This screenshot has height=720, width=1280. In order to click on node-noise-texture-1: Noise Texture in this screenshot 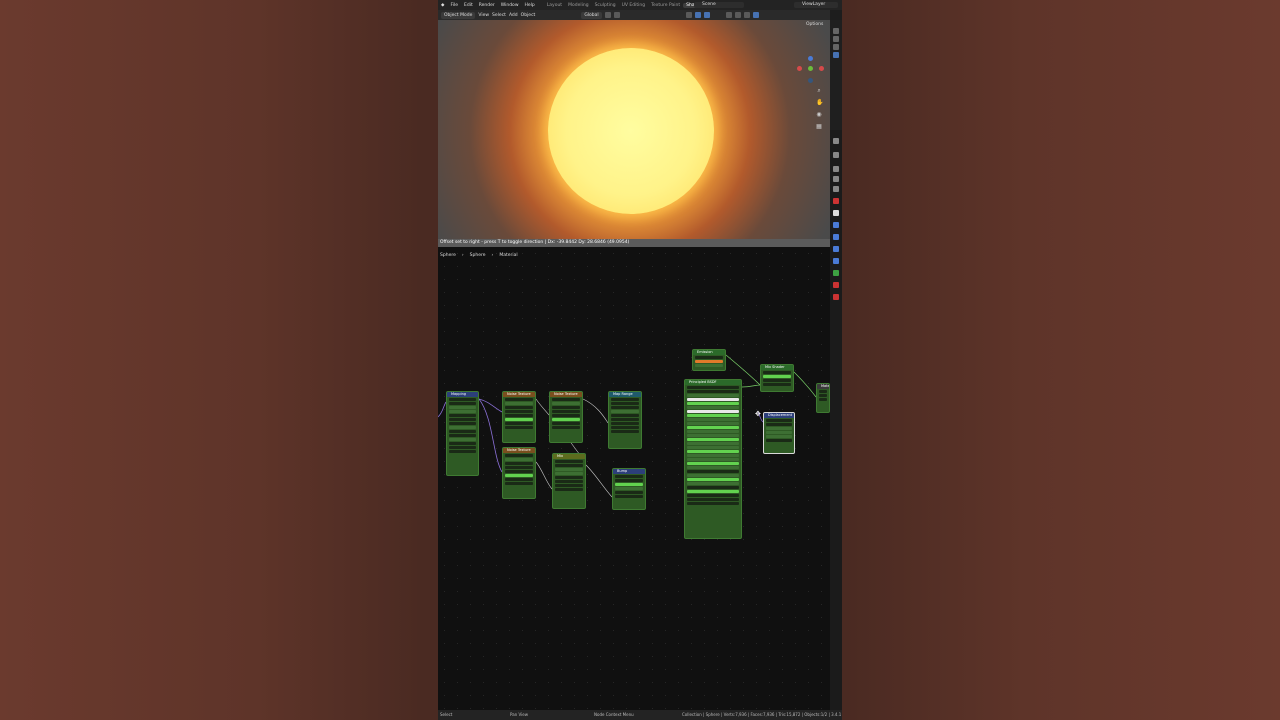, I will do `click(519, 417)`.